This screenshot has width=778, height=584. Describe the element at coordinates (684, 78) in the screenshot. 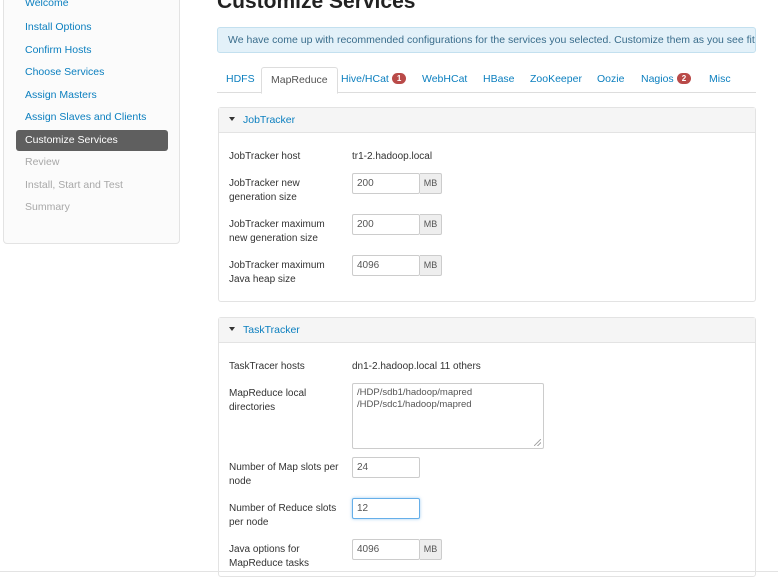

I see `error-count-badge: 2` at that location.